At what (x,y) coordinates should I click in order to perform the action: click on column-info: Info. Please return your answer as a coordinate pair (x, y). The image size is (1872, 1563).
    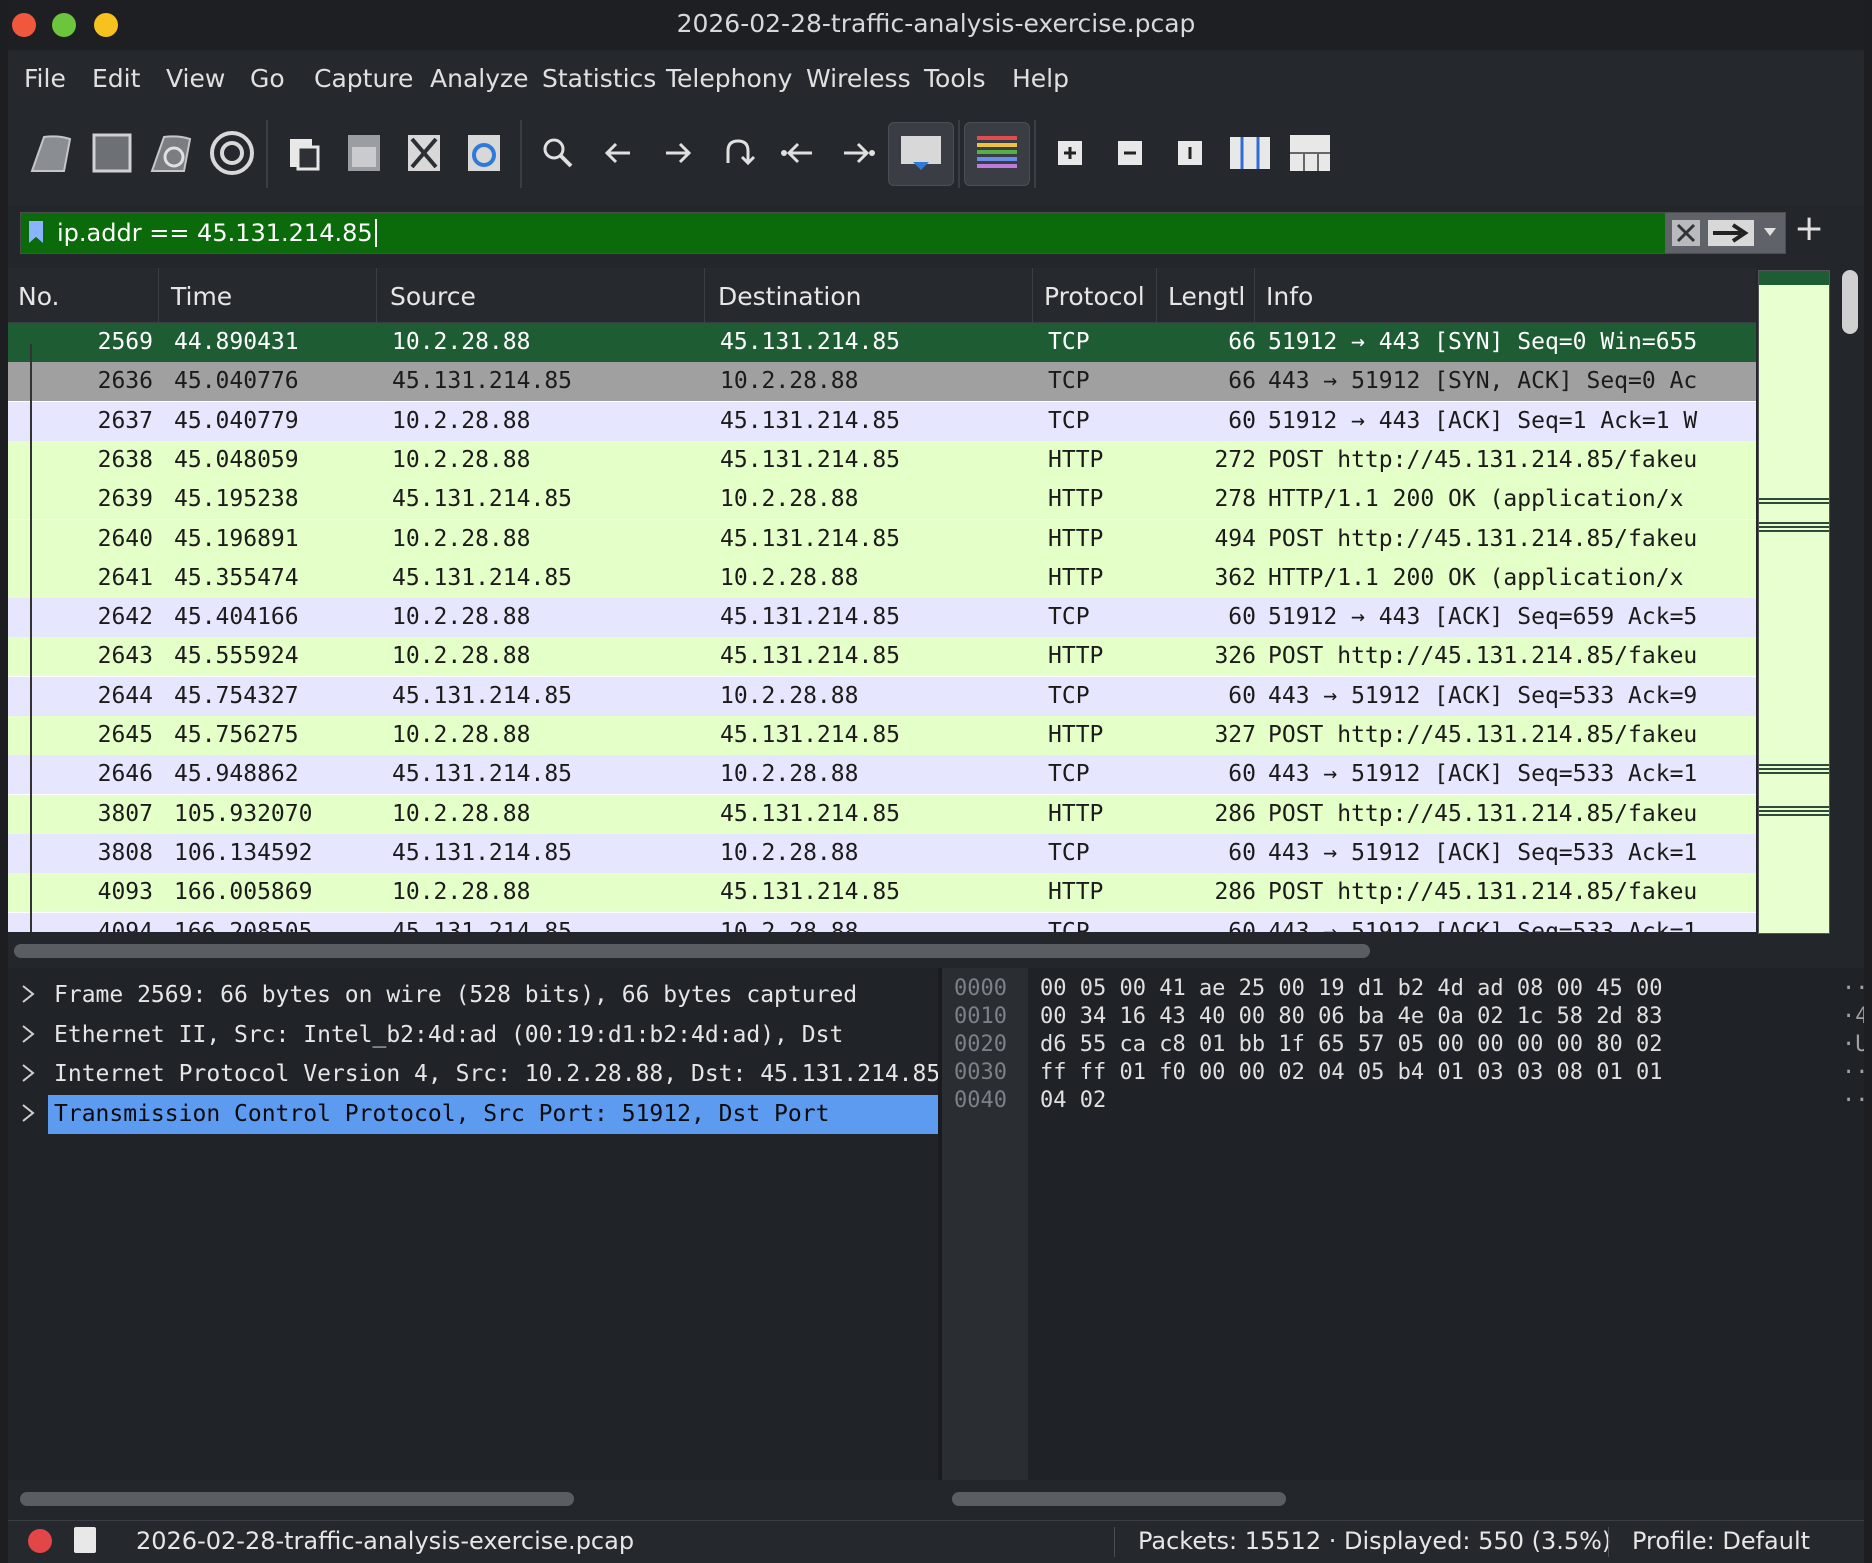
    Looking at the image, I should click on (1289, 296).